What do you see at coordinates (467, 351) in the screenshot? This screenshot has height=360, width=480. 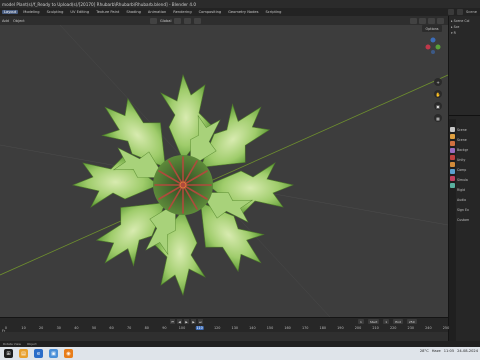 I see `clock-date: 24-08-2024` at bounding box center [467, 351].